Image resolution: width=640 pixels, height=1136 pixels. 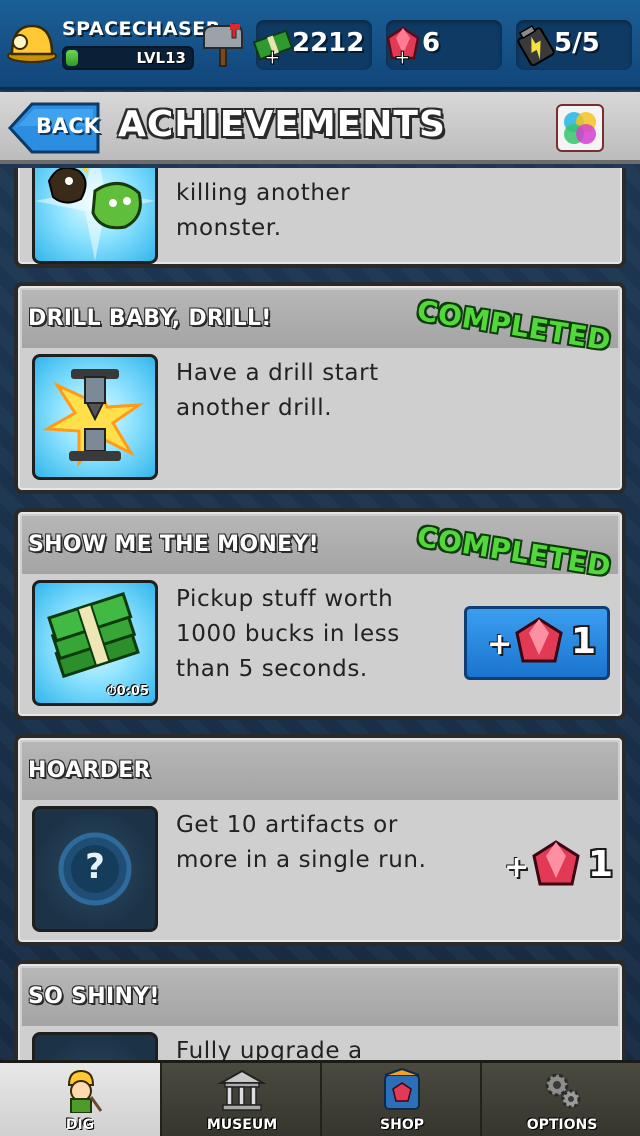 What do you see at coordinates (242, 1125) in the screenshot?
I see `nav-label: MUSEUM` at bounding box center [242, 1125].